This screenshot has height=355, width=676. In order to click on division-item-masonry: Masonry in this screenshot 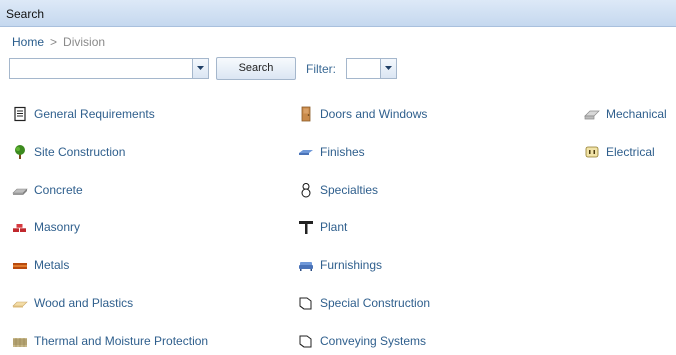, I will do `click(46, 227)`.